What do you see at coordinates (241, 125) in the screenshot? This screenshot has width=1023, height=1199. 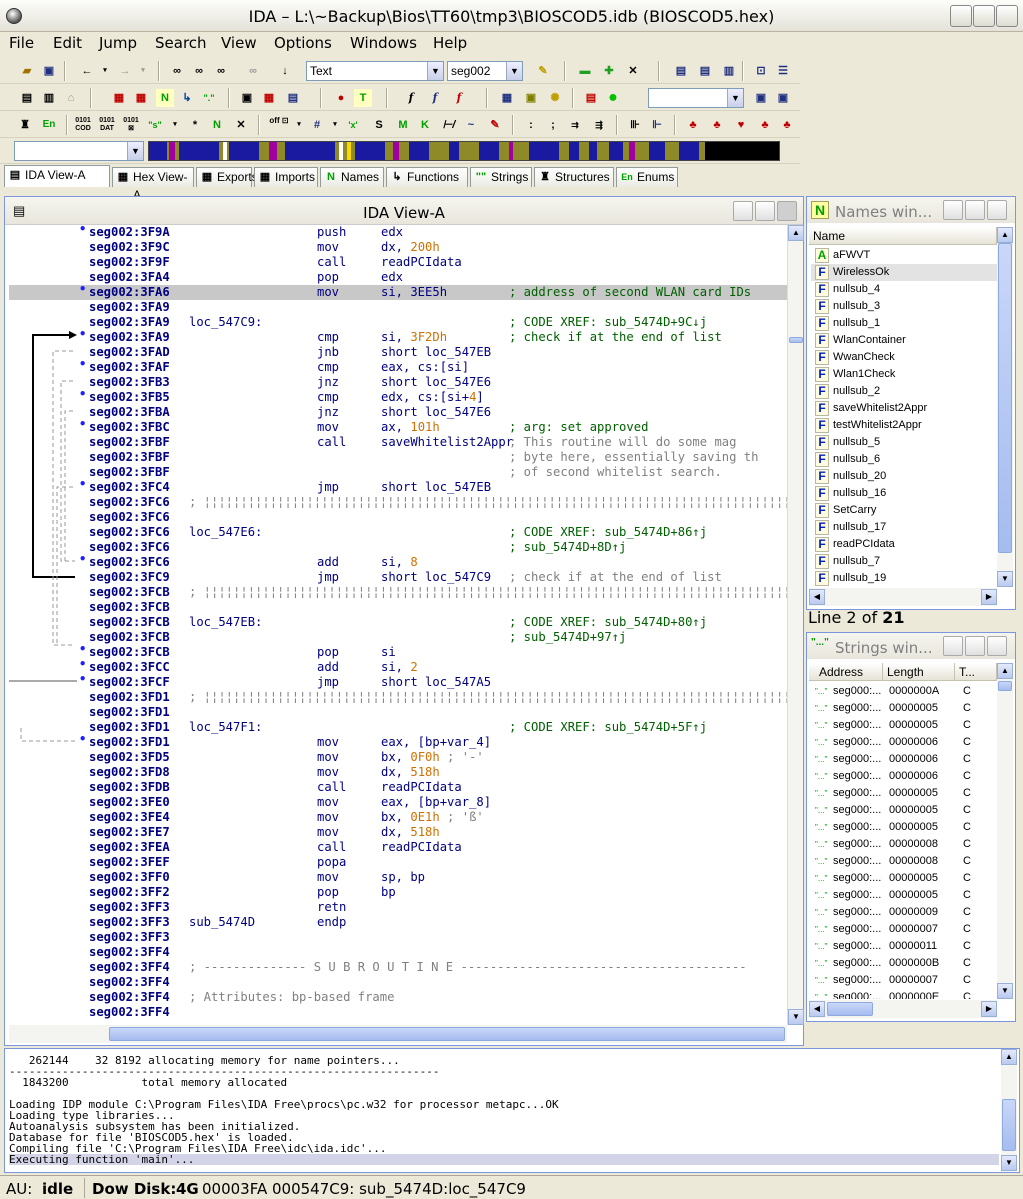 I see `undefine-x-icon: ✕` at bounding box center [241, 125].